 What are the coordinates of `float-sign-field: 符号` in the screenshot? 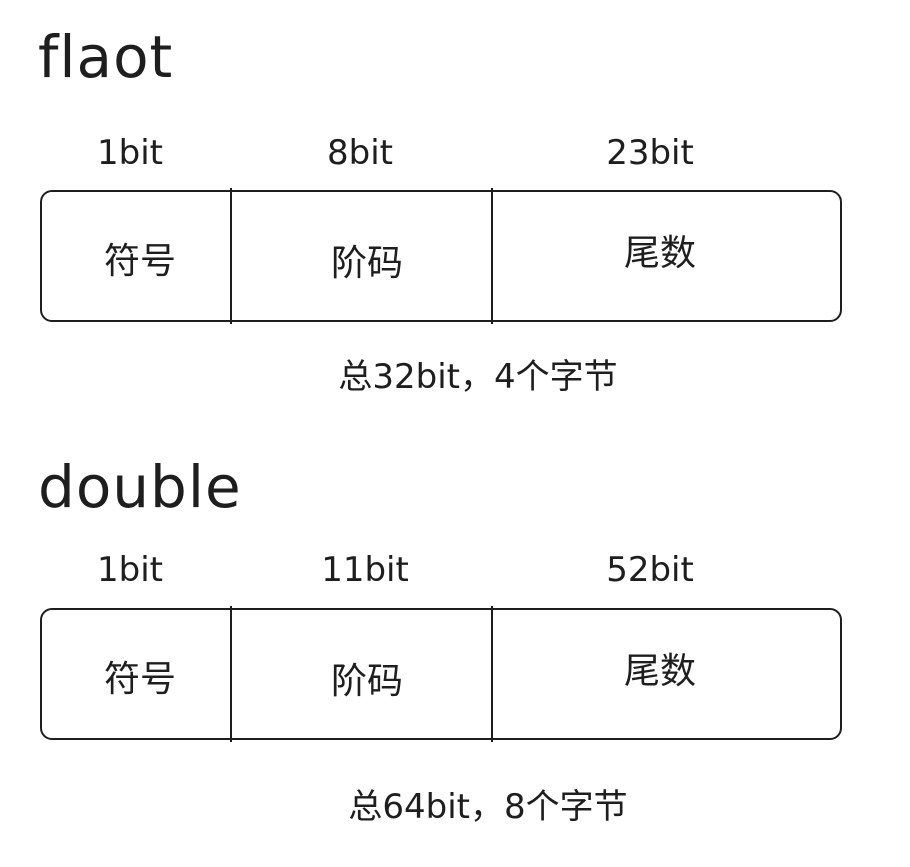 It's located at (140, 261).